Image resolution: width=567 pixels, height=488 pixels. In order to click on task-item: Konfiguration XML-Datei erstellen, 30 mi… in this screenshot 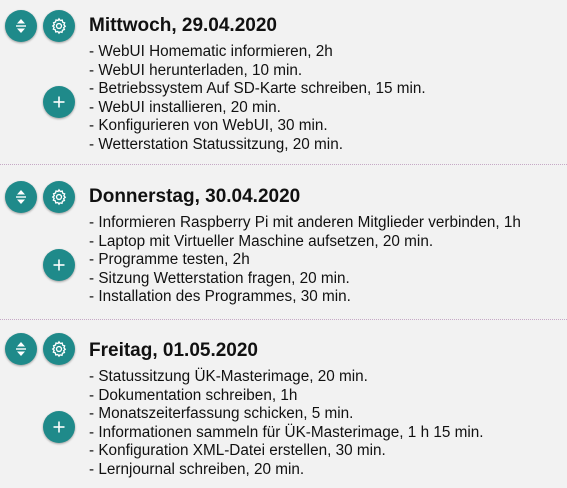, I will do `click(286, 451)`.